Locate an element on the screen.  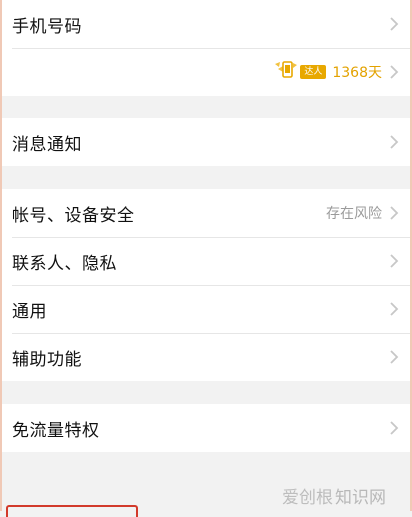
row-notifications: 消息通知 is located at coordinates (206, 142).